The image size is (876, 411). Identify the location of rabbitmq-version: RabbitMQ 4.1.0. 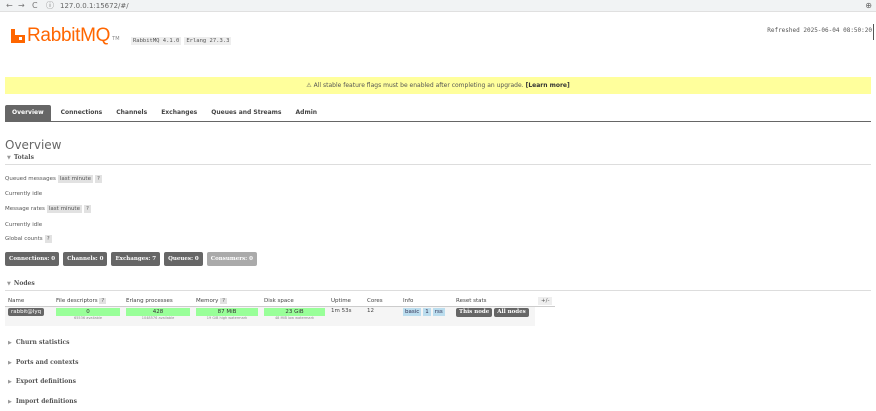
(156, 41).